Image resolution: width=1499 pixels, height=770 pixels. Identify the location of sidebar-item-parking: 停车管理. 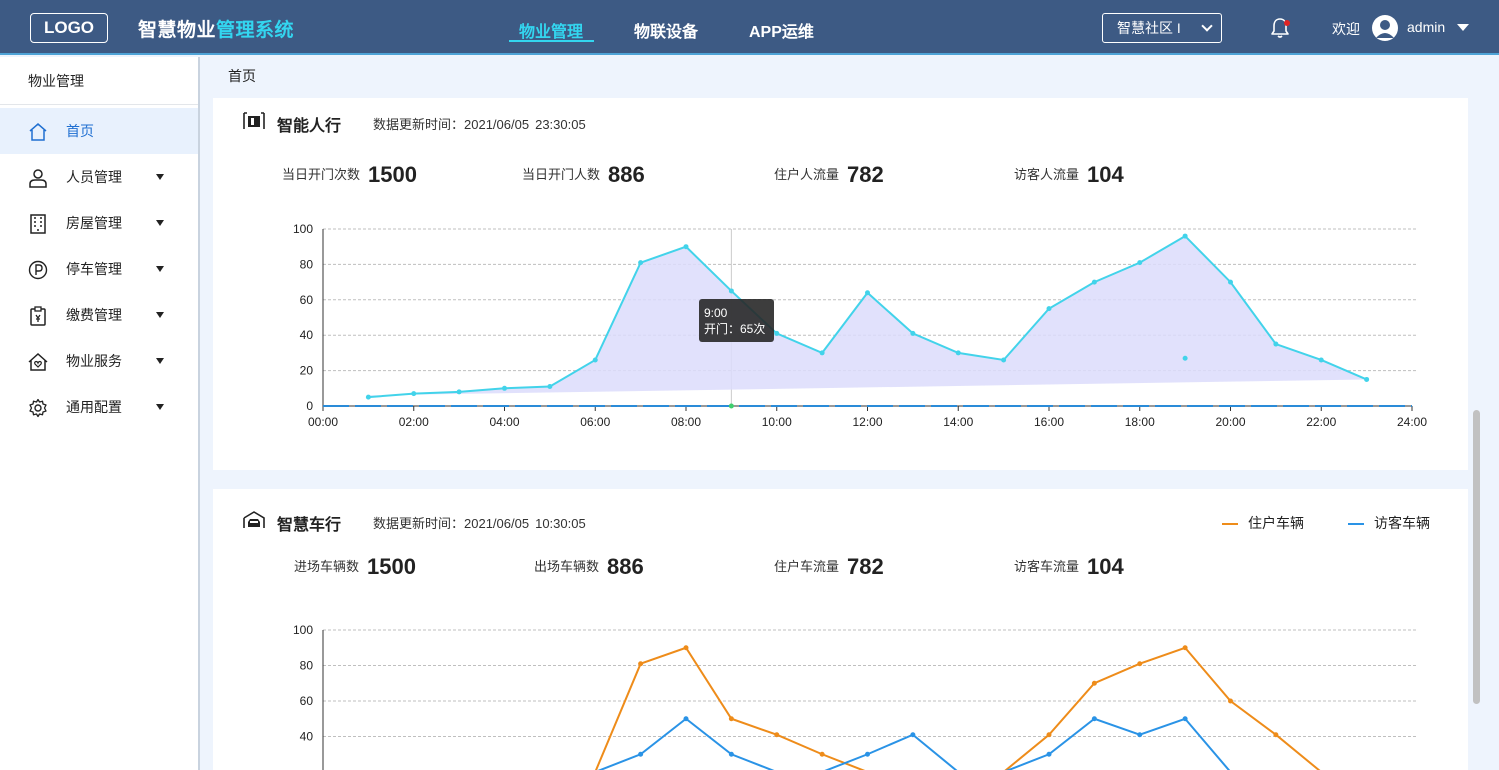
(99, 269).